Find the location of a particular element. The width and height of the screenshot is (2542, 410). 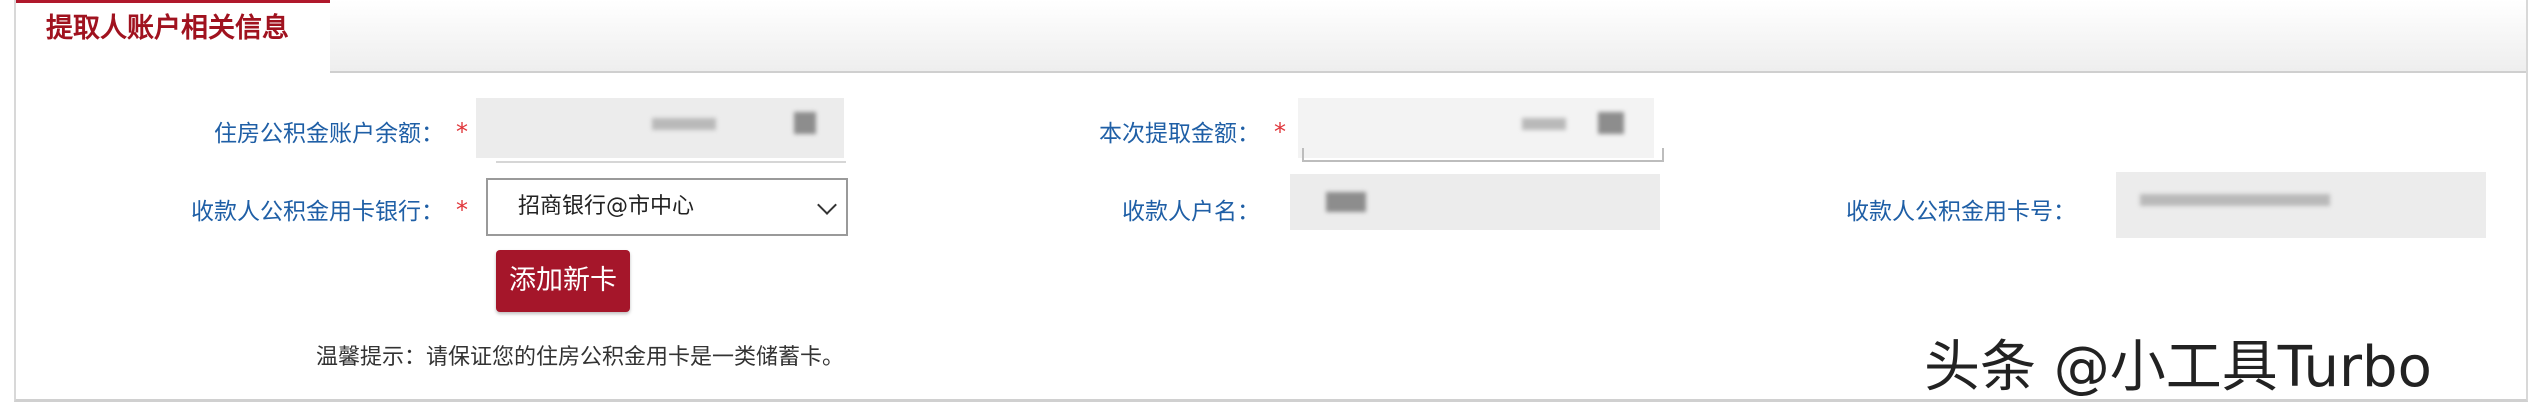

balance-required-mark: * is located at coordinates (462, 132).